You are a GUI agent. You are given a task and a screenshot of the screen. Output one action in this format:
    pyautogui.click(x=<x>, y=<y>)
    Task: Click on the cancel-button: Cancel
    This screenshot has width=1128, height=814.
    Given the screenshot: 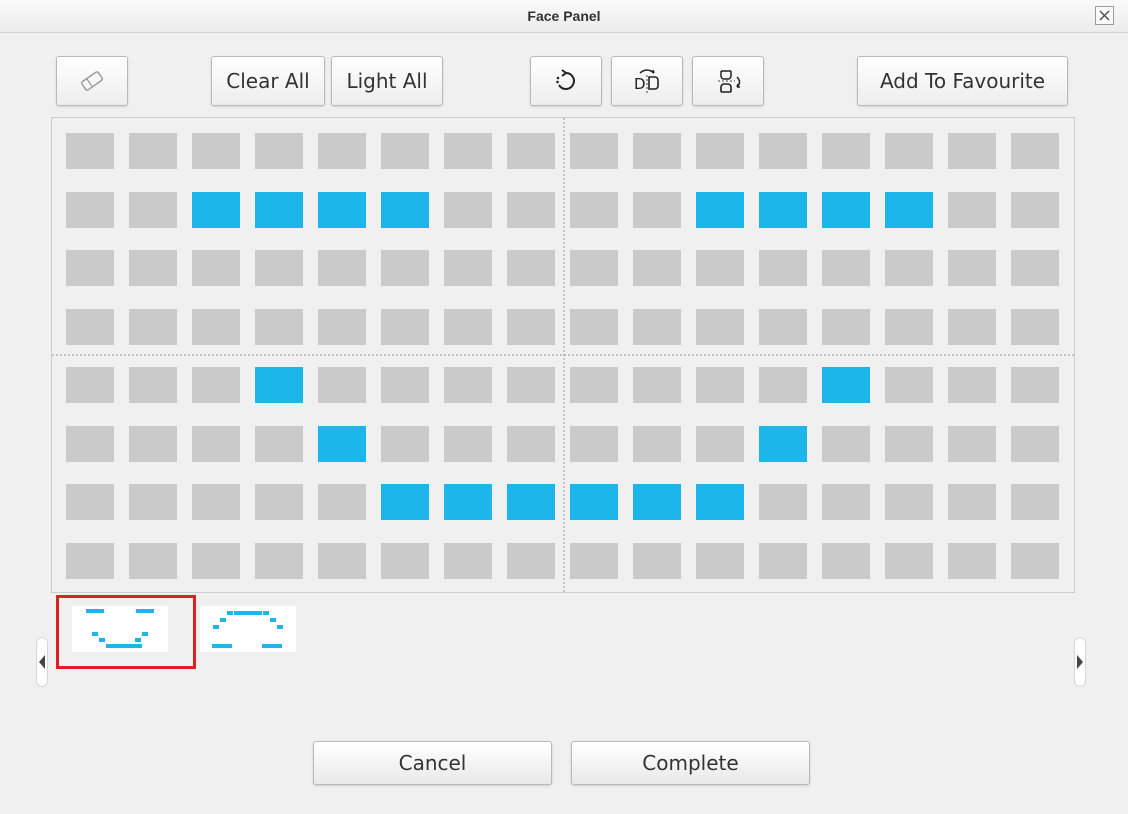 What is the action you would take?
    pyautogui.click(x=432, y=763)
    